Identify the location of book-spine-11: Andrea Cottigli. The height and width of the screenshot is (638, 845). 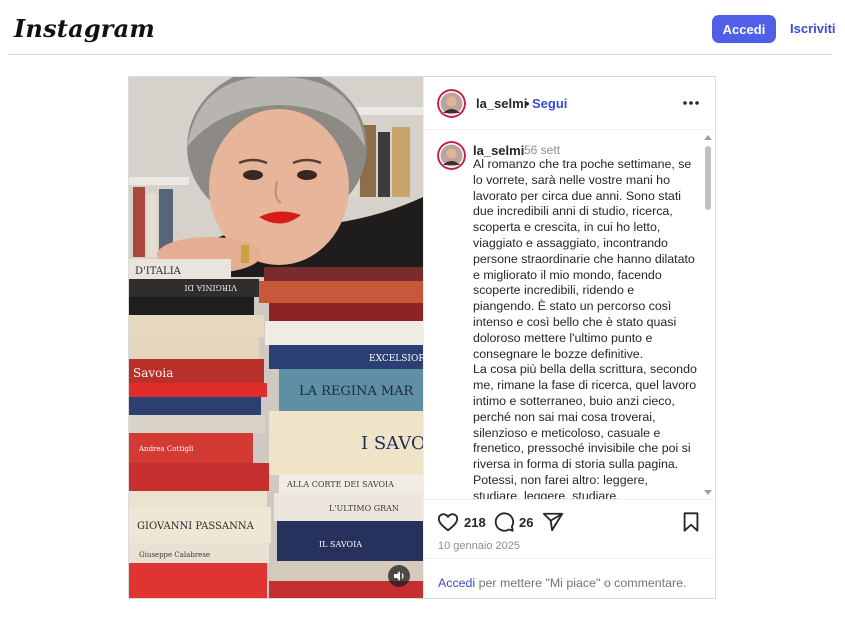
(166, 449).